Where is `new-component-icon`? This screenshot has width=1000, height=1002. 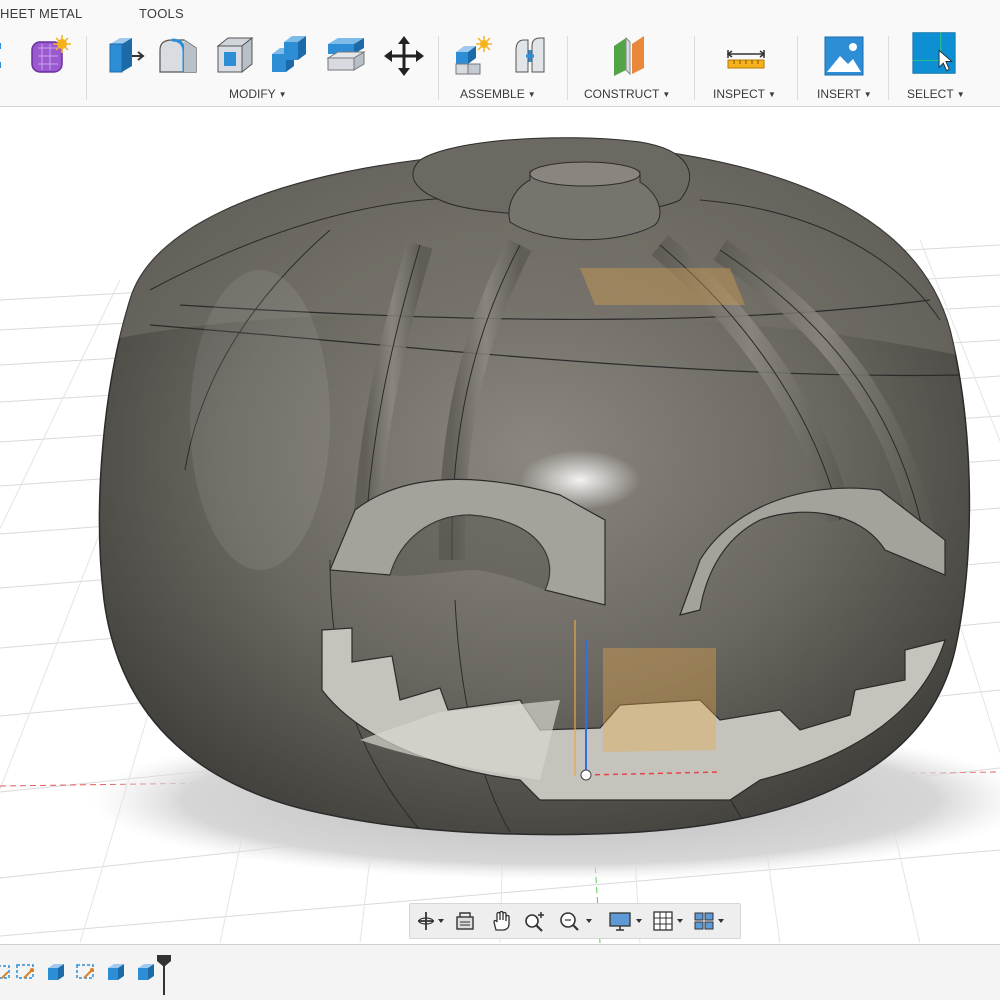 new-component-icon is located at coordinates (474, 56).